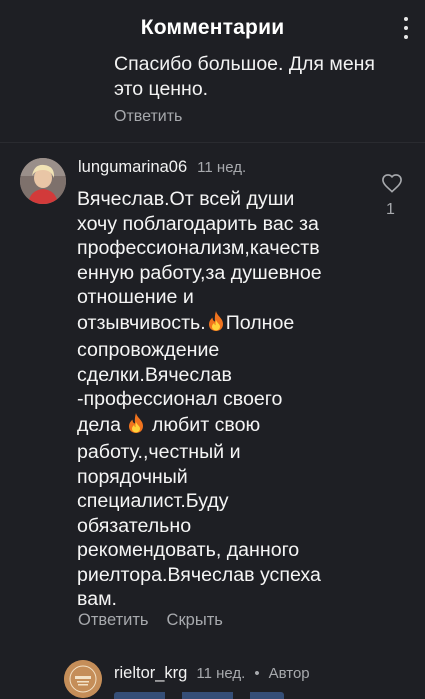 Image resolution: width=425 pixels, height=699 pixels. What do you see at coordinates (150, 673) in the screenshot?
I see `reply-username: rieltor_krg` at bounding box center [150, 673].